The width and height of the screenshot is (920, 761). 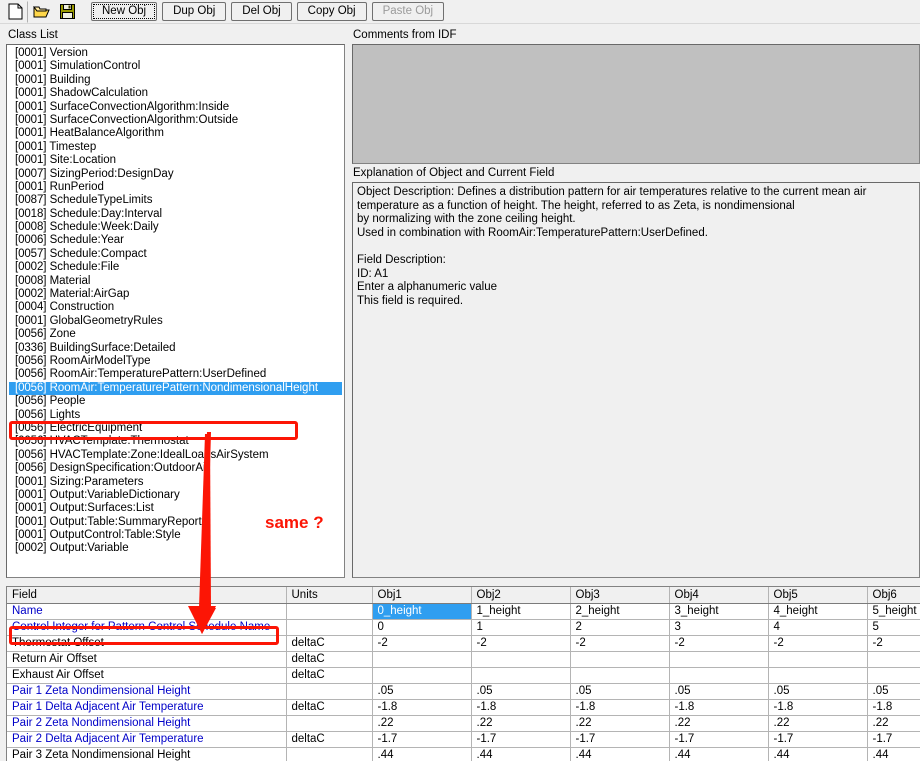 I want to click on class-list-item: [0001] GlobalGeometryRules, so click(x=175, y=321).